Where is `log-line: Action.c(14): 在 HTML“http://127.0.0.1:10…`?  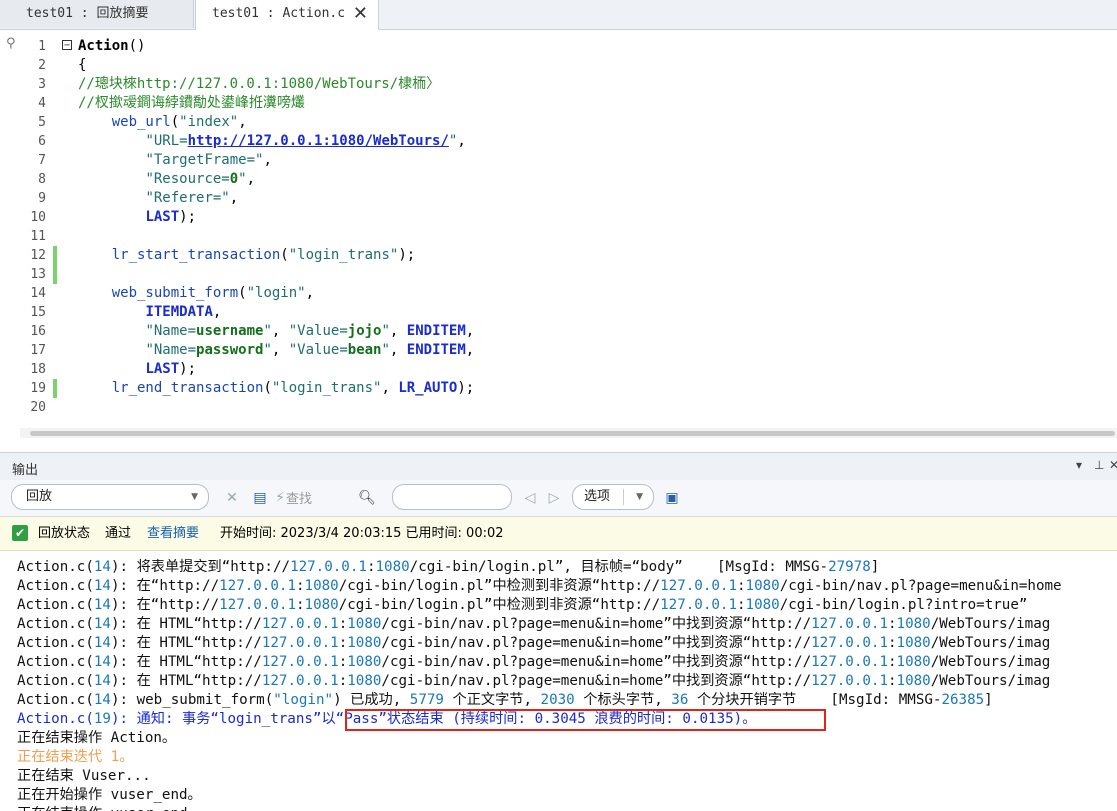 log-line: Action.c(14): 在 HTML“http://127.0.0.1:10… is located at coordinates (567, 643).